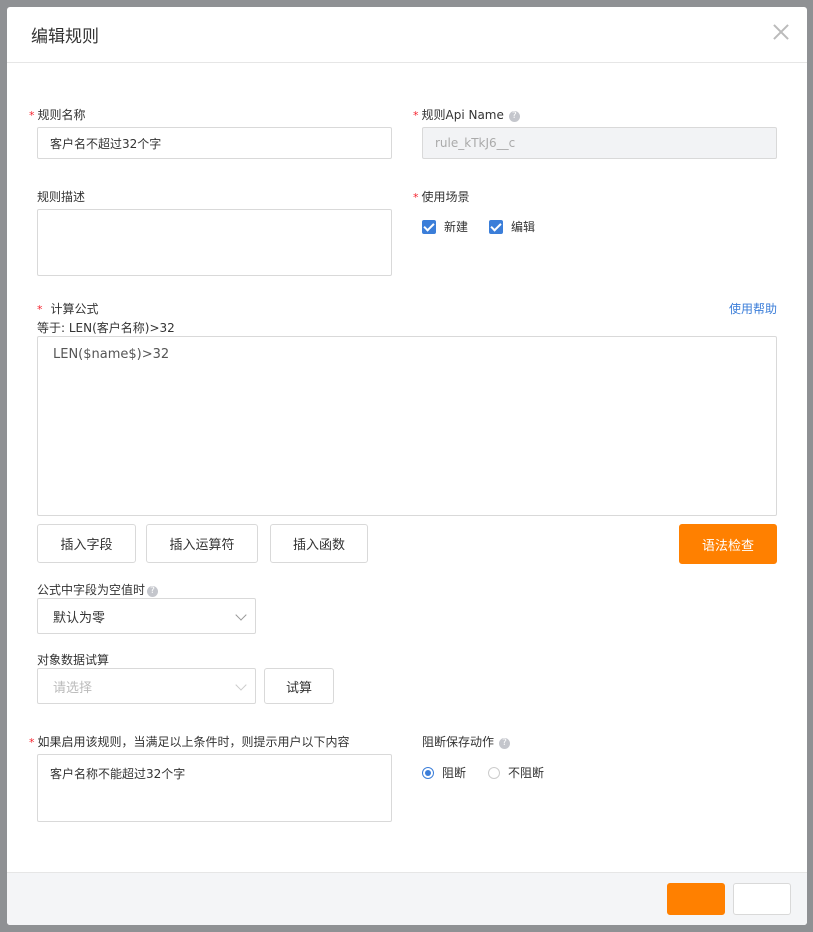 This screenshot has width=813, height=932. Describe the element at coordinates (407, 35) in the screenshot. I see `dialog-header: 编辑规则` at that location.